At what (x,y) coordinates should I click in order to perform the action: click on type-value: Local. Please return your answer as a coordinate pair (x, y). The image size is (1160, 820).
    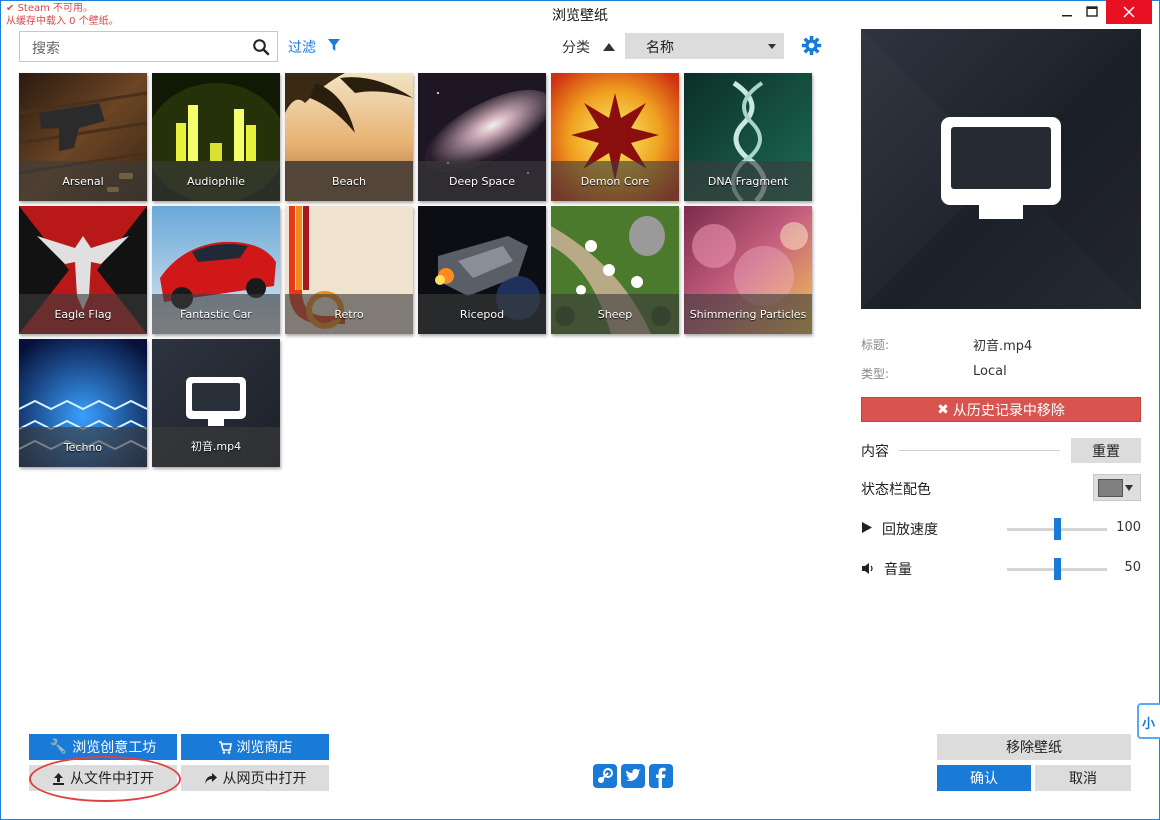
    Looking at the image, I should click on (990, 371).